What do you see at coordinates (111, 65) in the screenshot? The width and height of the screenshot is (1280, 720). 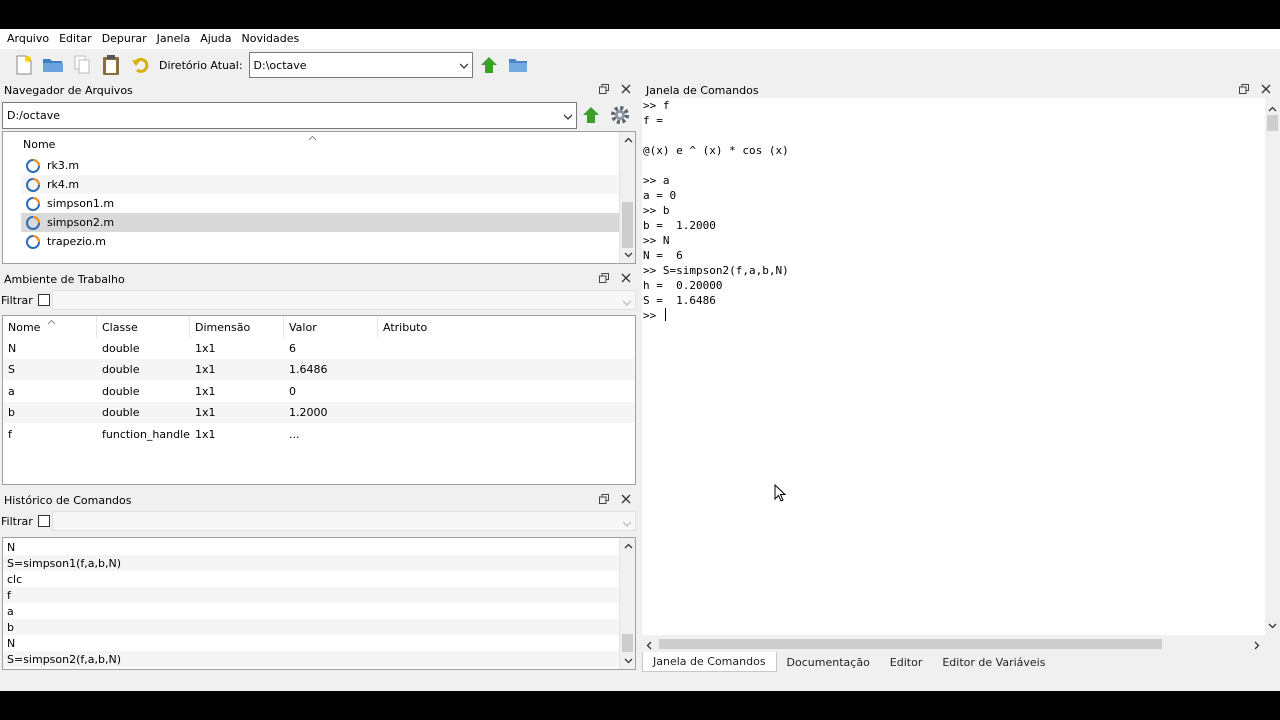 I see `paste-icon` at bounding box center [111, 65].